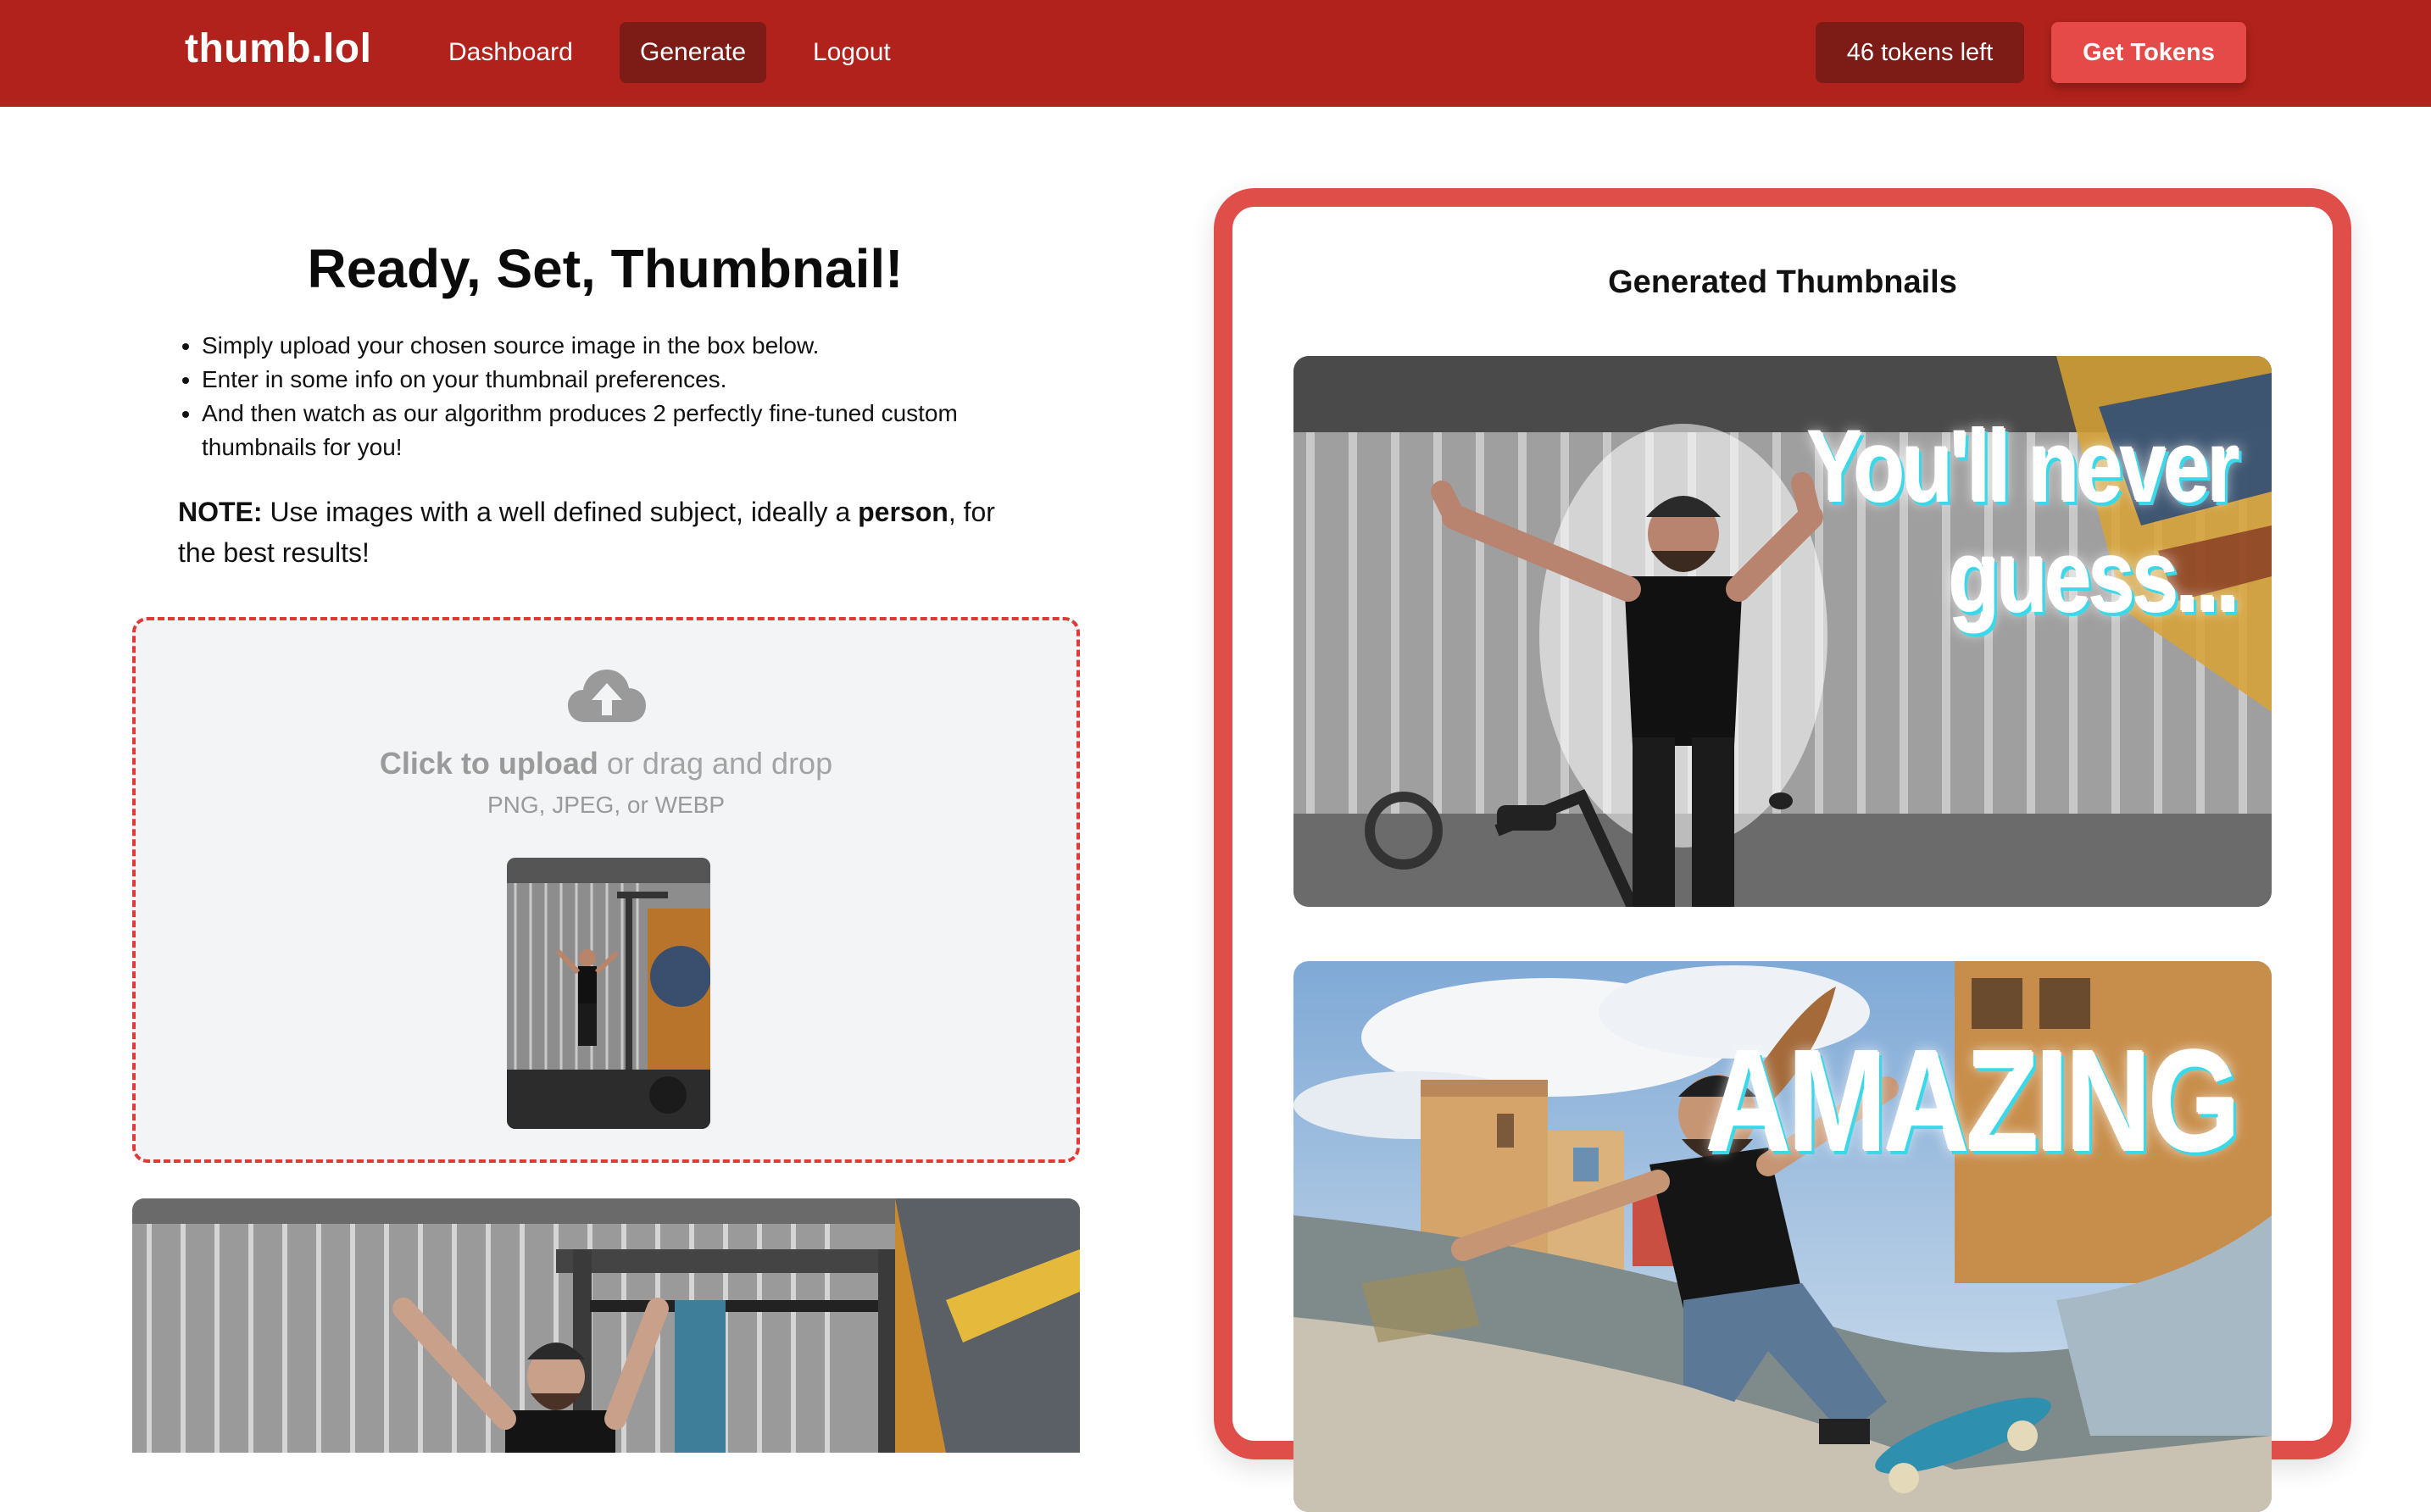 Image resolution: width=2431 pixels, height=1512 pixels. Describe the element at coordinates (693, 53) in the screenshot. I see `nav-generate: Generate` at that location.